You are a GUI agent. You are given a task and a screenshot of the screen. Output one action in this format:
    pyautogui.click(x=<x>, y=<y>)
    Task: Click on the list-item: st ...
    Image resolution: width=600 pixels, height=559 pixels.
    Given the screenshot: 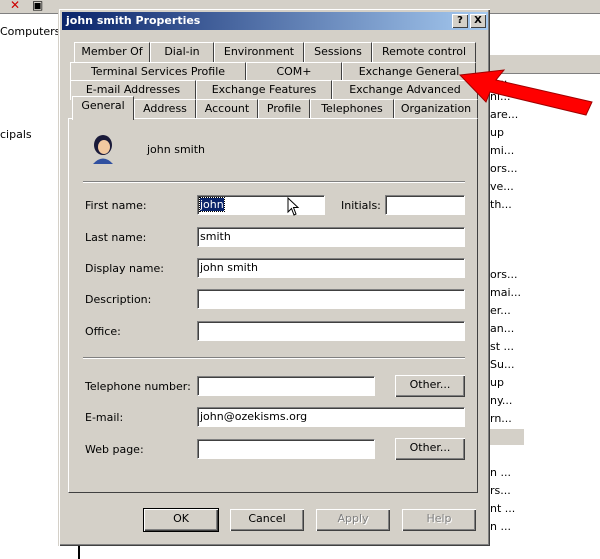 What is the action you would take?
    pyautogui.click(x=502, y=346)
    